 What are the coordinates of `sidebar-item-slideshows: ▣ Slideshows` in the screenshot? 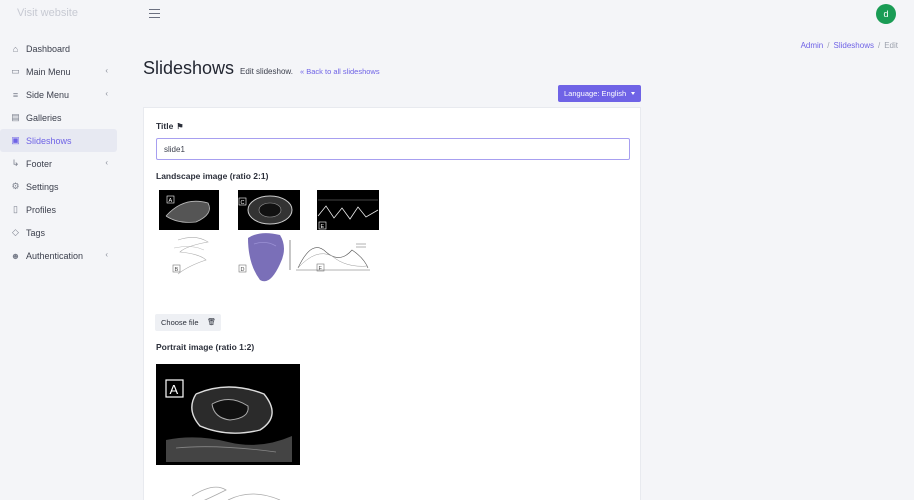 It's located at (58, 140).